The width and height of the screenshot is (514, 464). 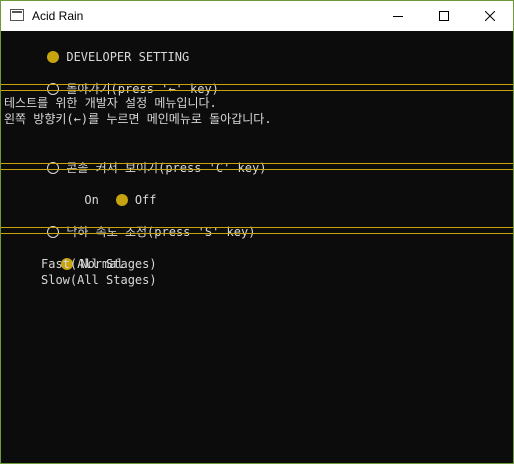 What do you see at coordinates (128, 57) in the screenshot?
I see `menu-header-label: DEVELOPER SETTING` at bounding box center [128, 57].